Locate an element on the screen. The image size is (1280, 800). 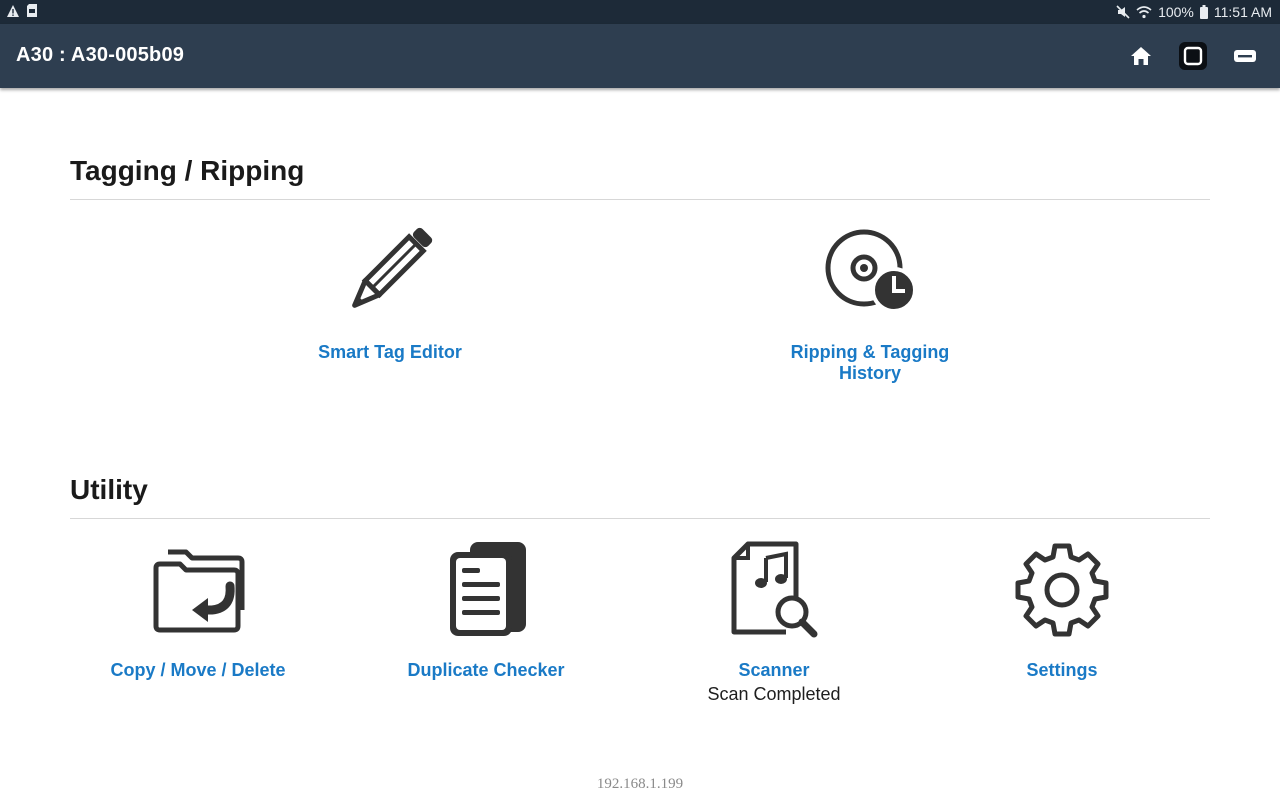
duplicate-checker-tile: Duplicate Checker is located at coordinates (486, 609).